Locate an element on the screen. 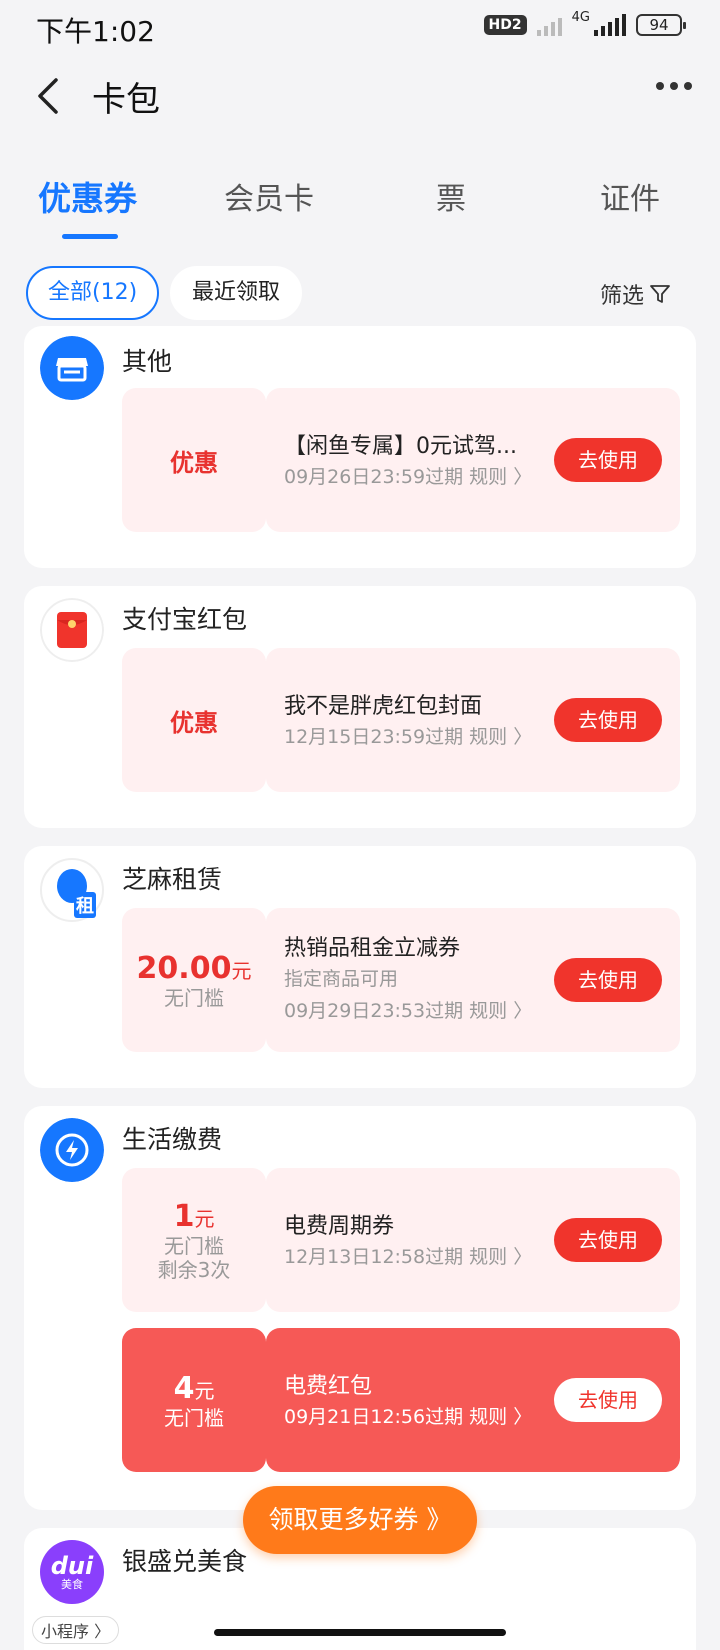 This screenshot has width=720, height=1650. dui-logo-icon: dui 美食 is located at coordinates (72, 1572).